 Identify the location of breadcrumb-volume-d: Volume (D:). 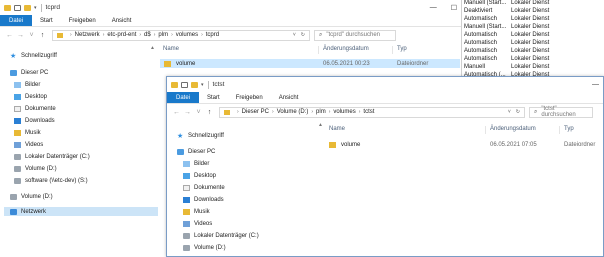
(293, 112).